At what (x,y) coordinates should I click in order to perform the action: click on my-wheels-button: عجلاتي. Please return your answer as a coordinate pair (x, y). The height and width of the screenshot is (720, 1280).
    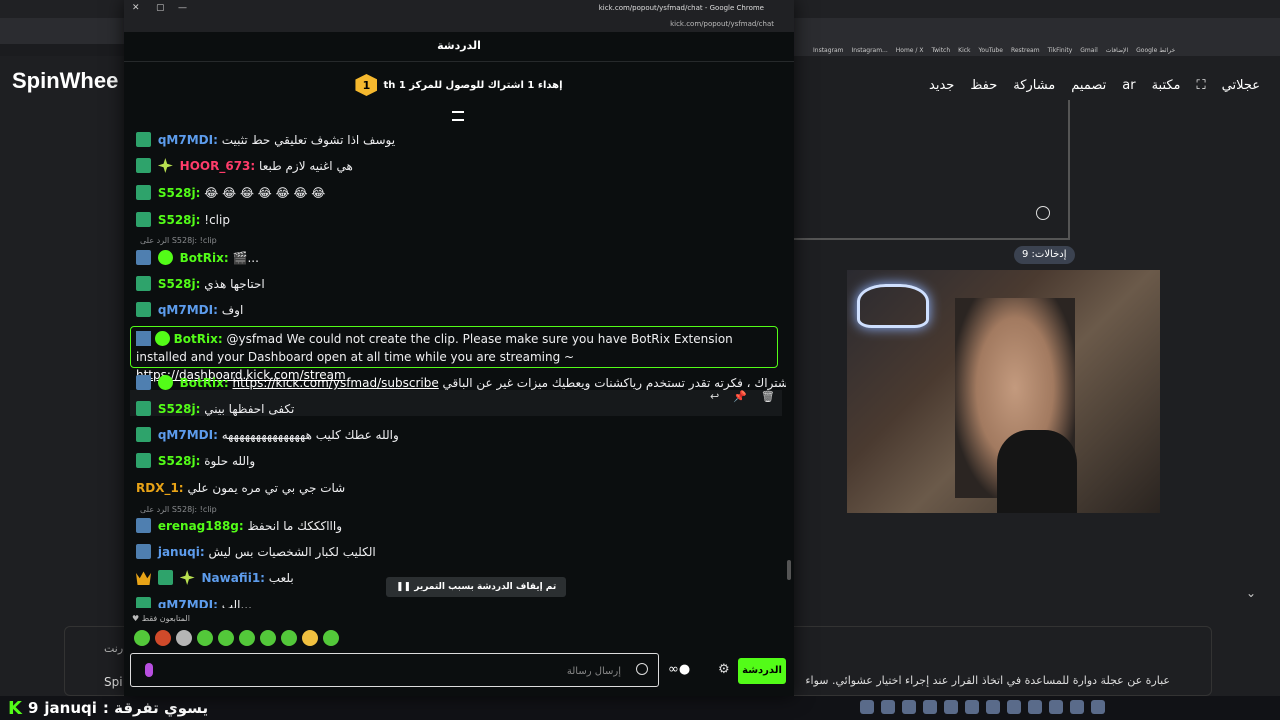
    Looking at the image, I should click on (1241, 85).